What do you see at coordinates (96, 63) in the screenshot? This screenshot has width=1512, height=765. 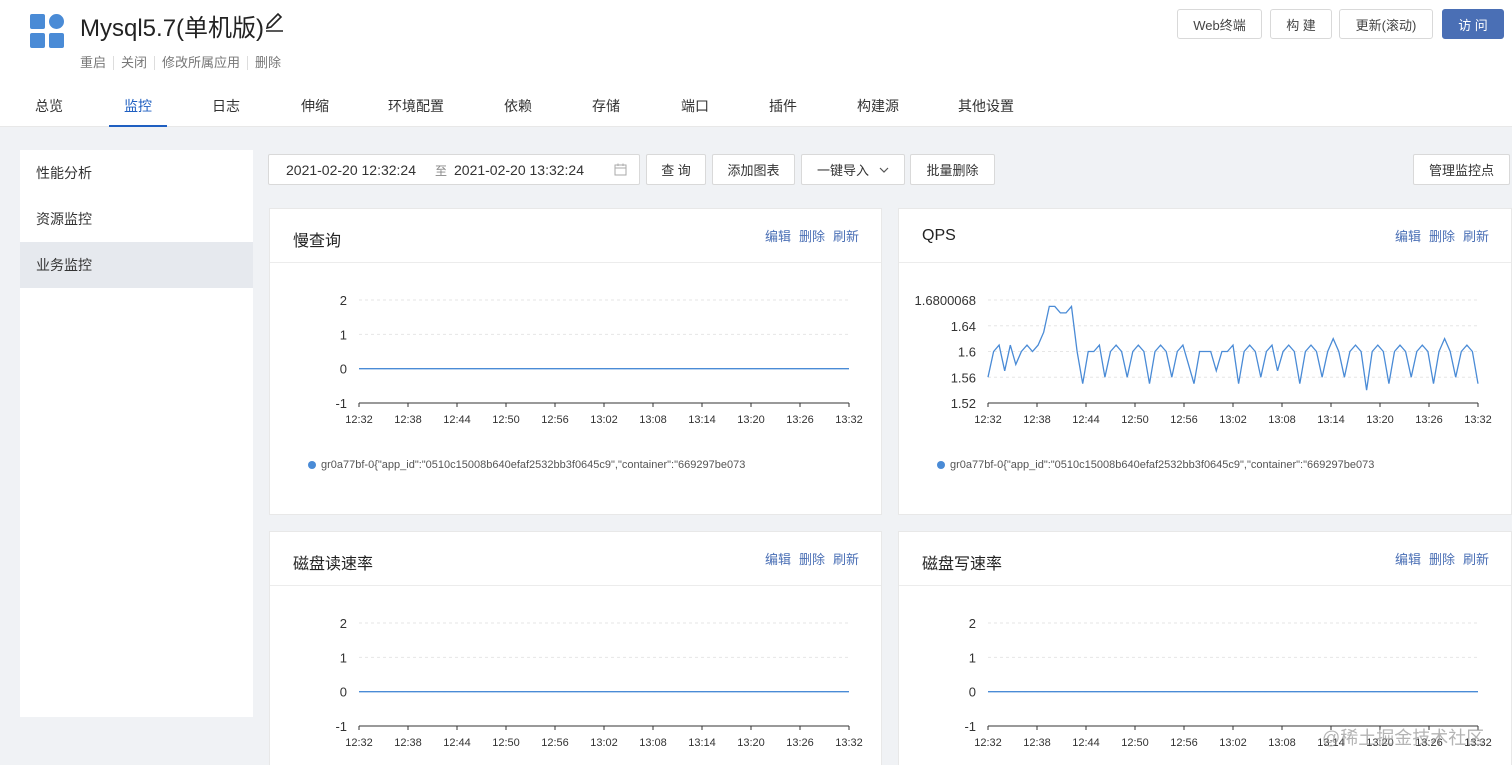 I see `restart-link: 重启` at bounding box center [96, 63].